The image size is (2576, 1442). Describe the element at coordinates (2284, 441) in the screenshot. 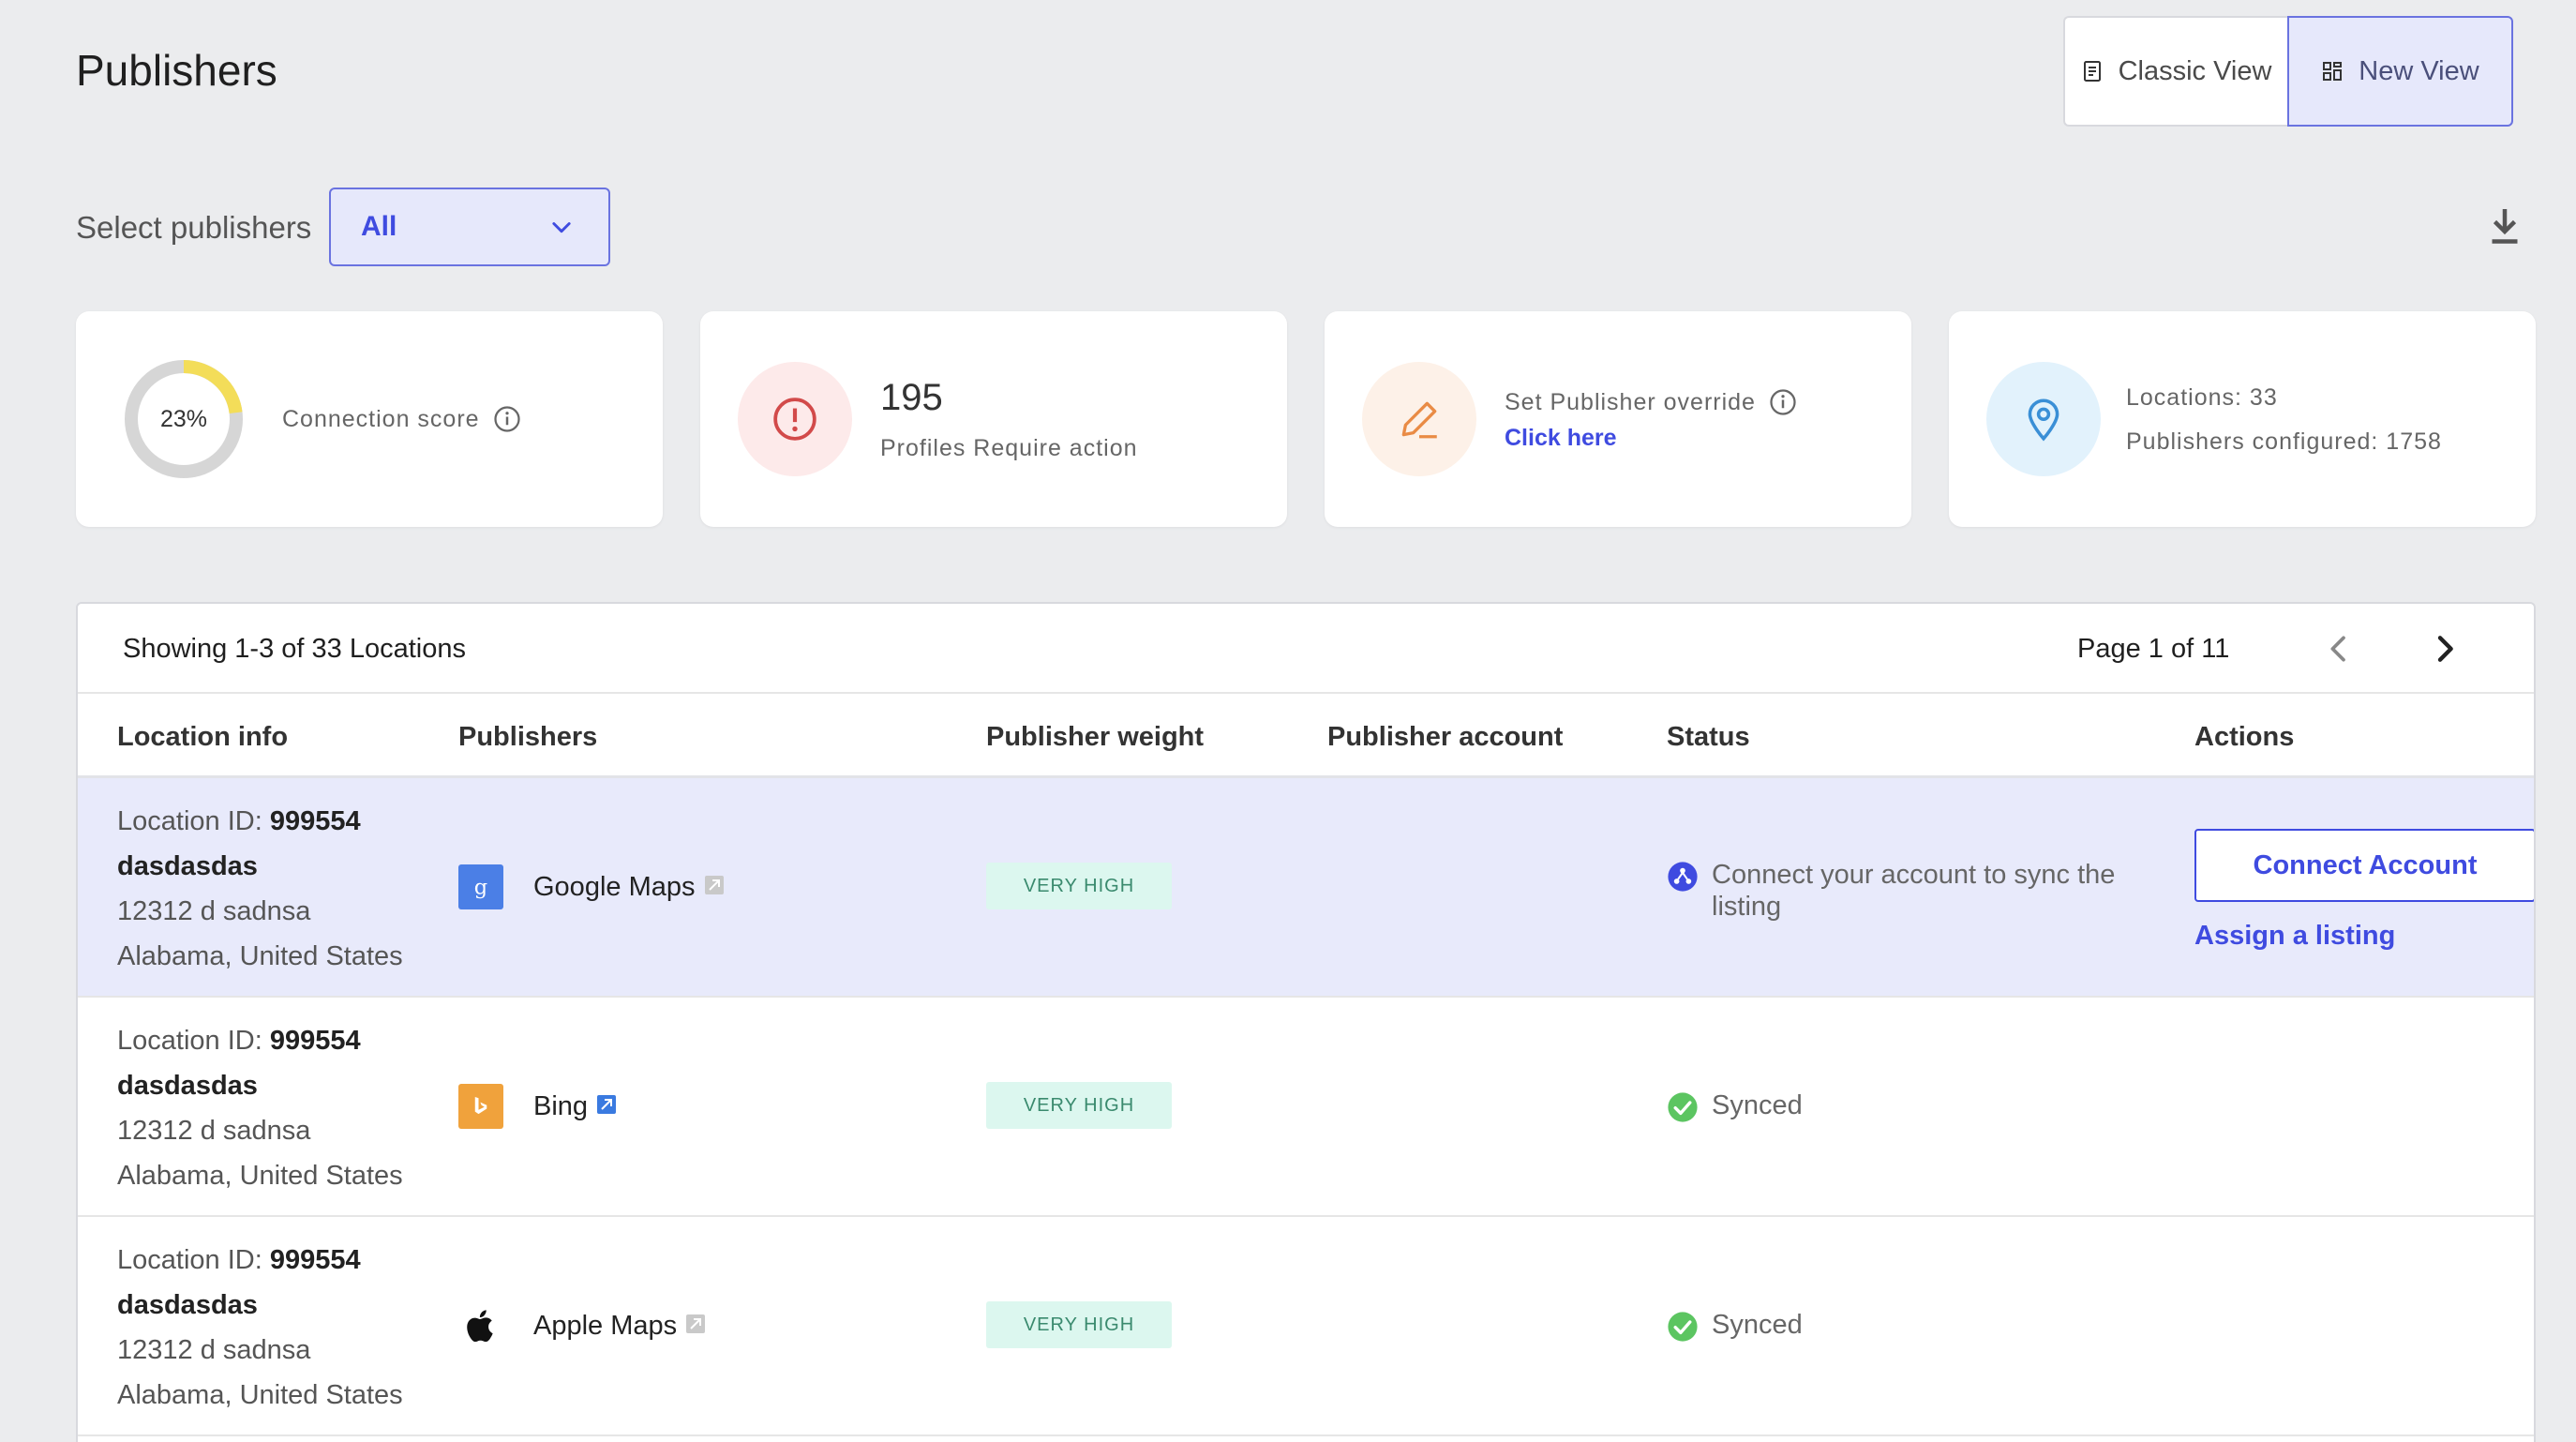

I see `publishers-configured: Publishers configured: 1758` at that location.